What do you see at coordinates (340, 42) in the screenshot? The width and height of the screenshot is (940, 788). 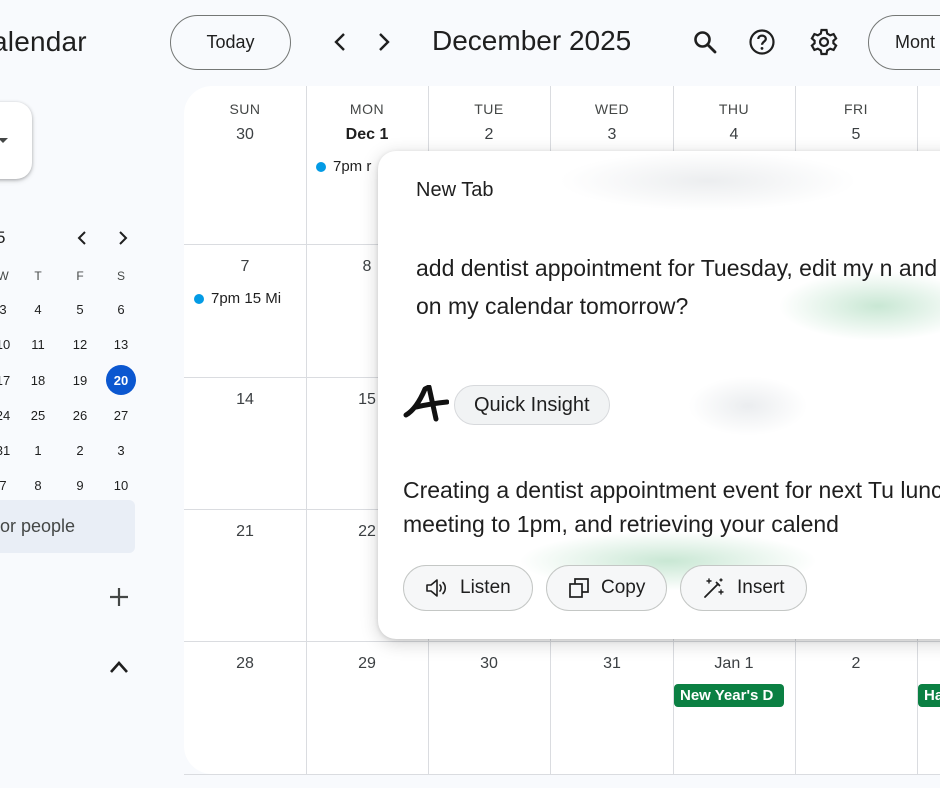 I see `chevron-left-icon` at bounding box center [340, 42].